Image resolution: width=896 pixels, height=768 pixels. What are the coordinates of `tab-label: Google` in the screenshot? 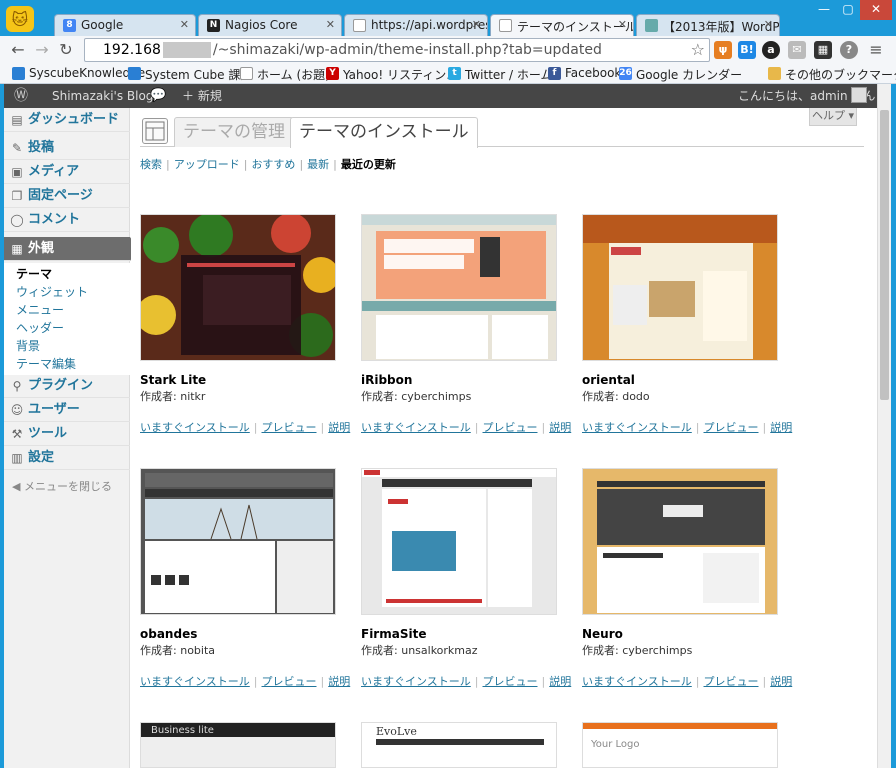 It's located at (102, 25).